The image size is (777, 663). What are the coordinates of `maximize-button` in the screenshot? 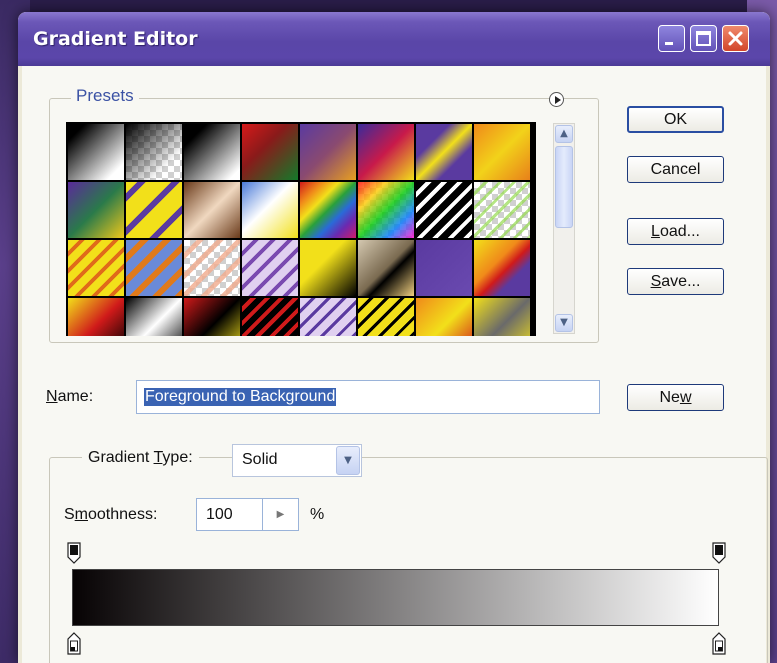 It's located at (703, 38).